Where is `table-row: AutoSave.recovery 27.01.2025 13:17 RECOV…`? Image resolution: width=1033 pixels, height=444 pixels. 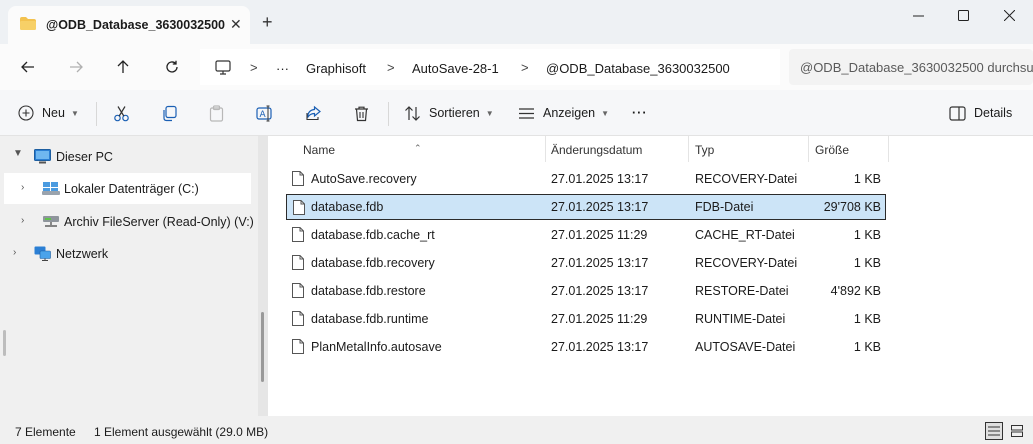 table-row: AutoSave.recovery 27.01.2025 13:17 RECOV… is located at coordinates (586, 179).